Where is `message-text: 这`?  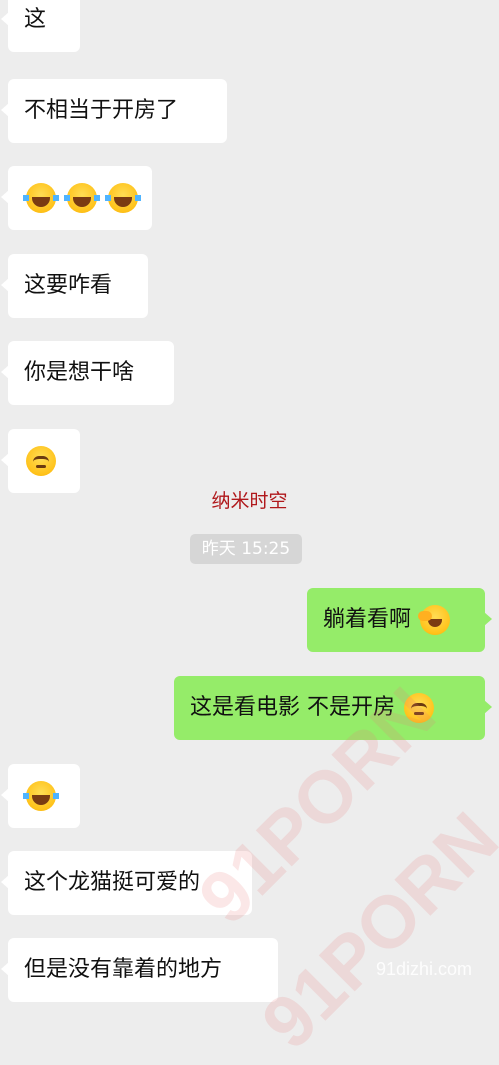
message-text: 这 is located at coordinates (35, 19).